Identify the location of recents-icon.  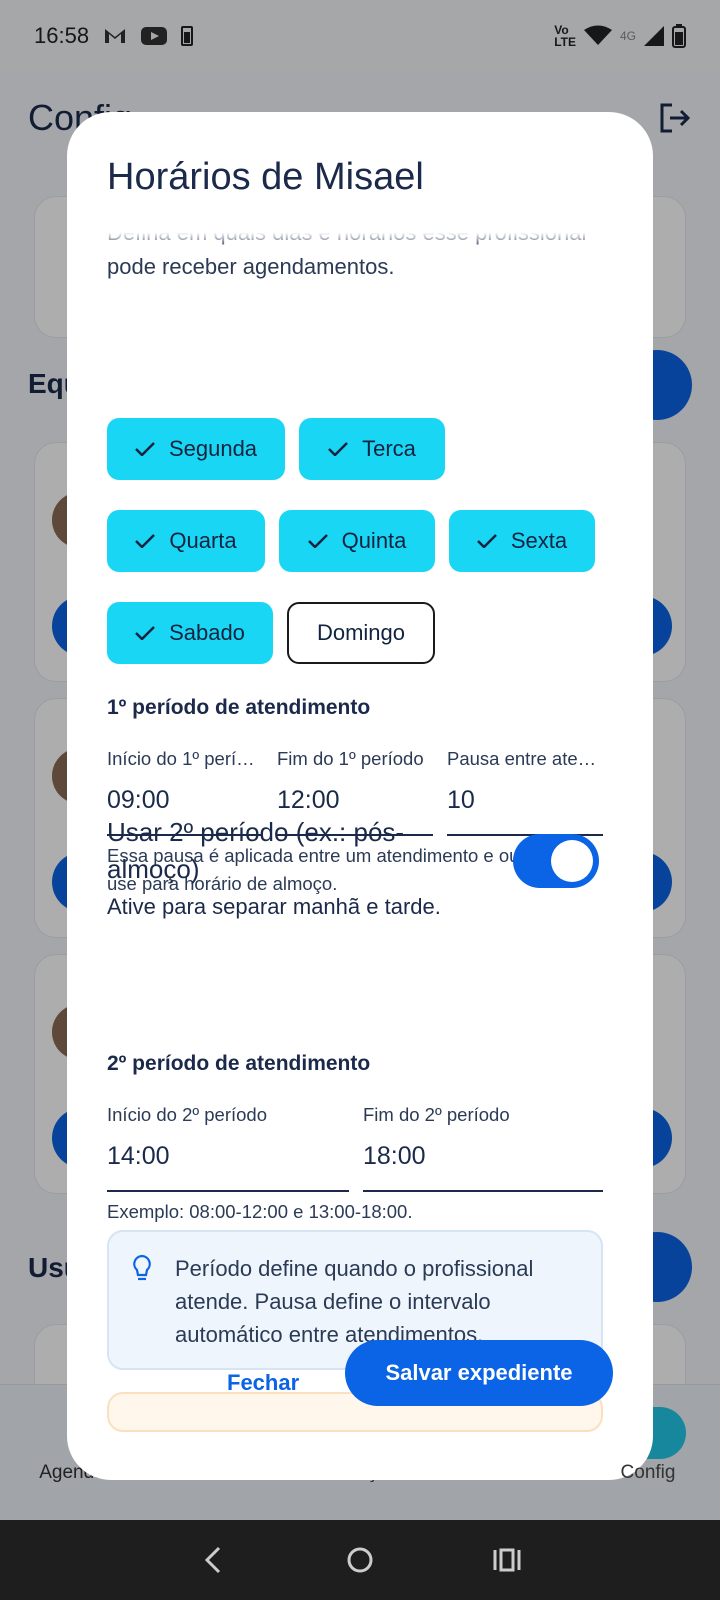
(507, 1560).